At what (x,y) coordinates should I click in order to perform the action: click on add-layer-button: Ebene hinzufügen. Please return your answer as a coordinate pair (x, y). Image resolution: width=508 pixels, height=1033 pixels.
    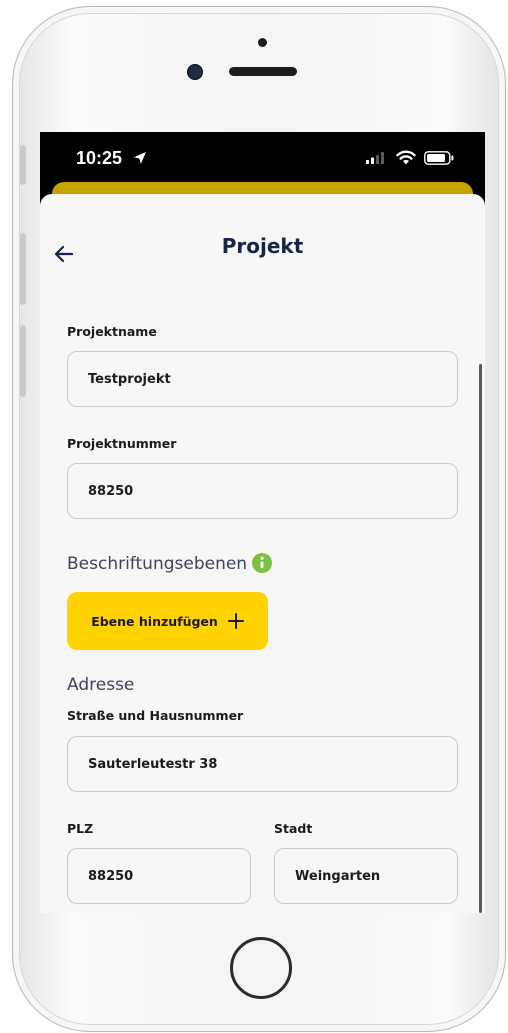
    Looking at the image, I should click on (167, 621).